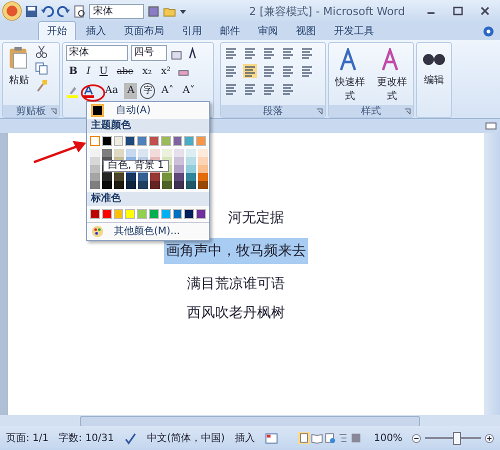 This screenshot has height=450, width=500. Describe the element at coordinates (236, 284) in the screenshot. I see `text-line: 满目荒凉谁可语` at that location.